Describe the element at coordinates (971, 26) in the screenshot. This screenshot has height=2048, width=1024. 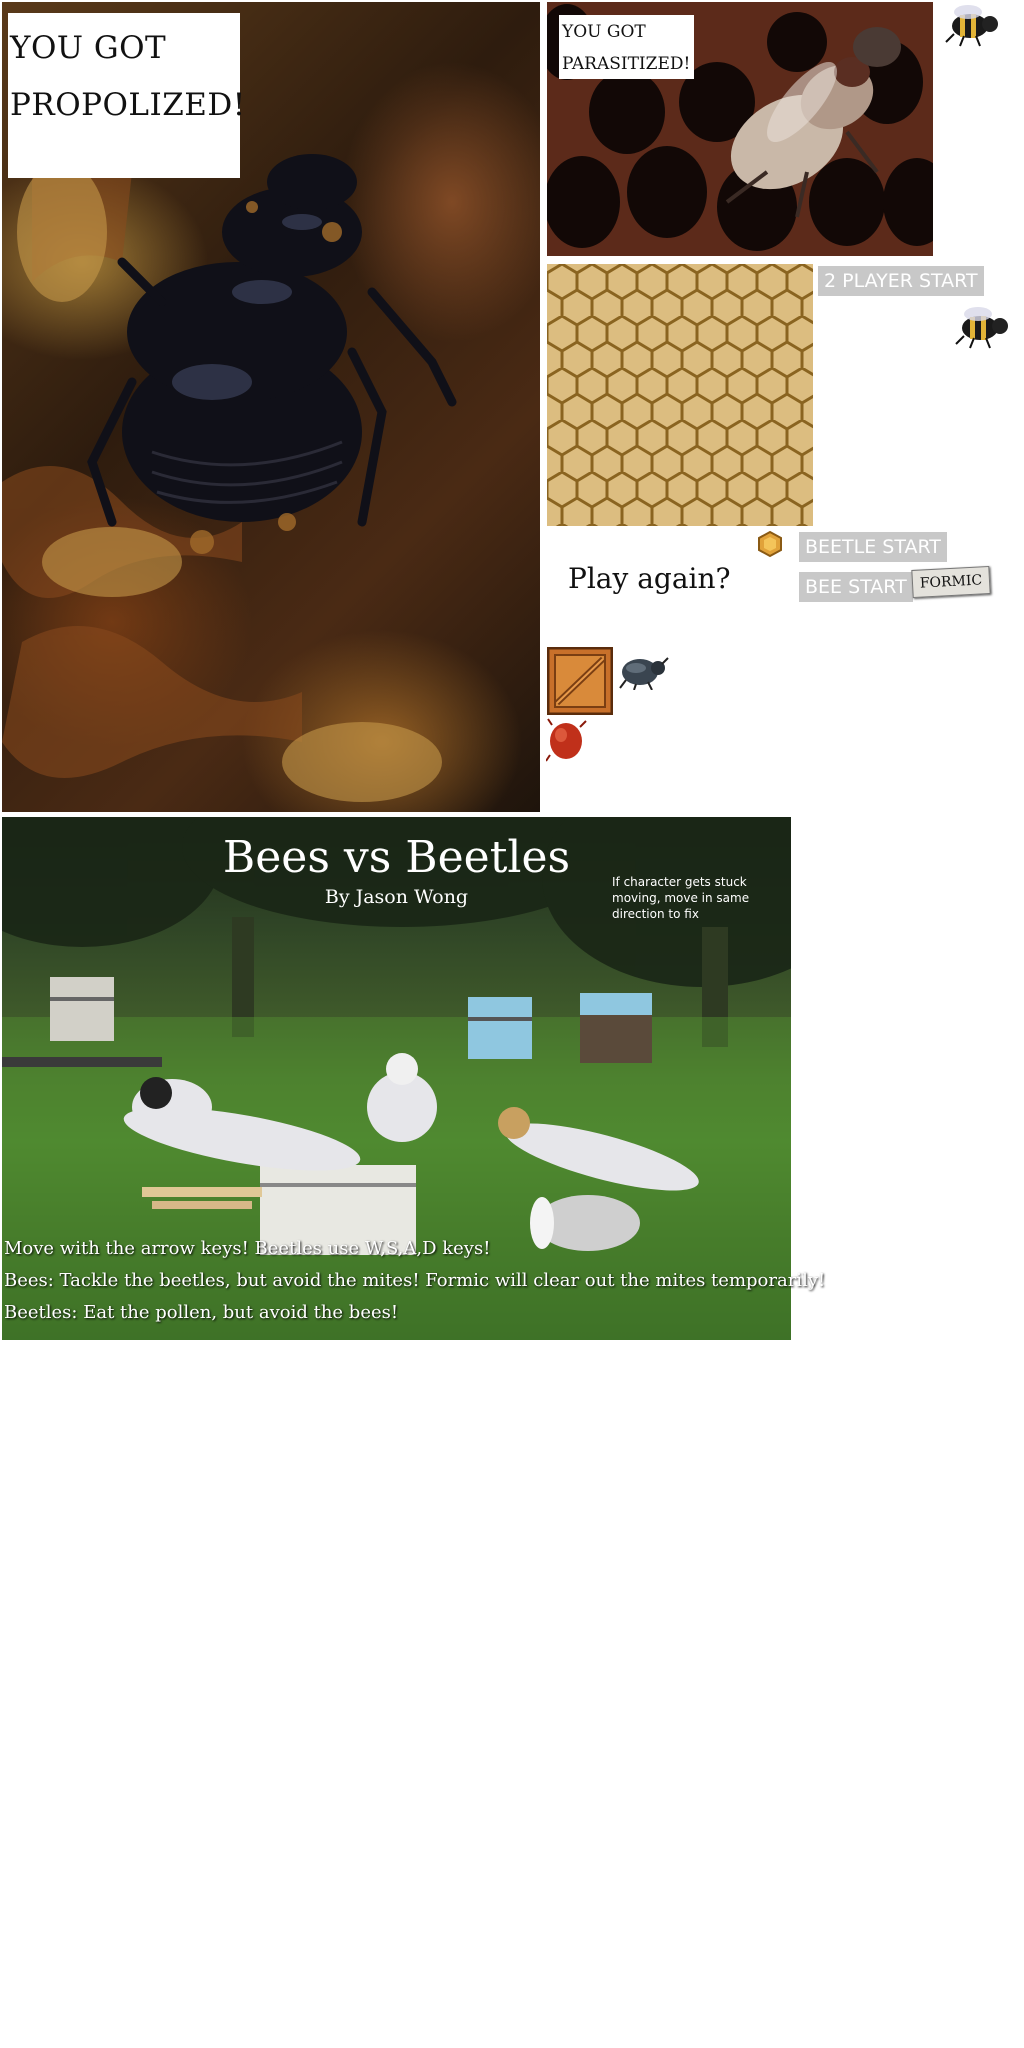
I see `bee-sprite` at that location.